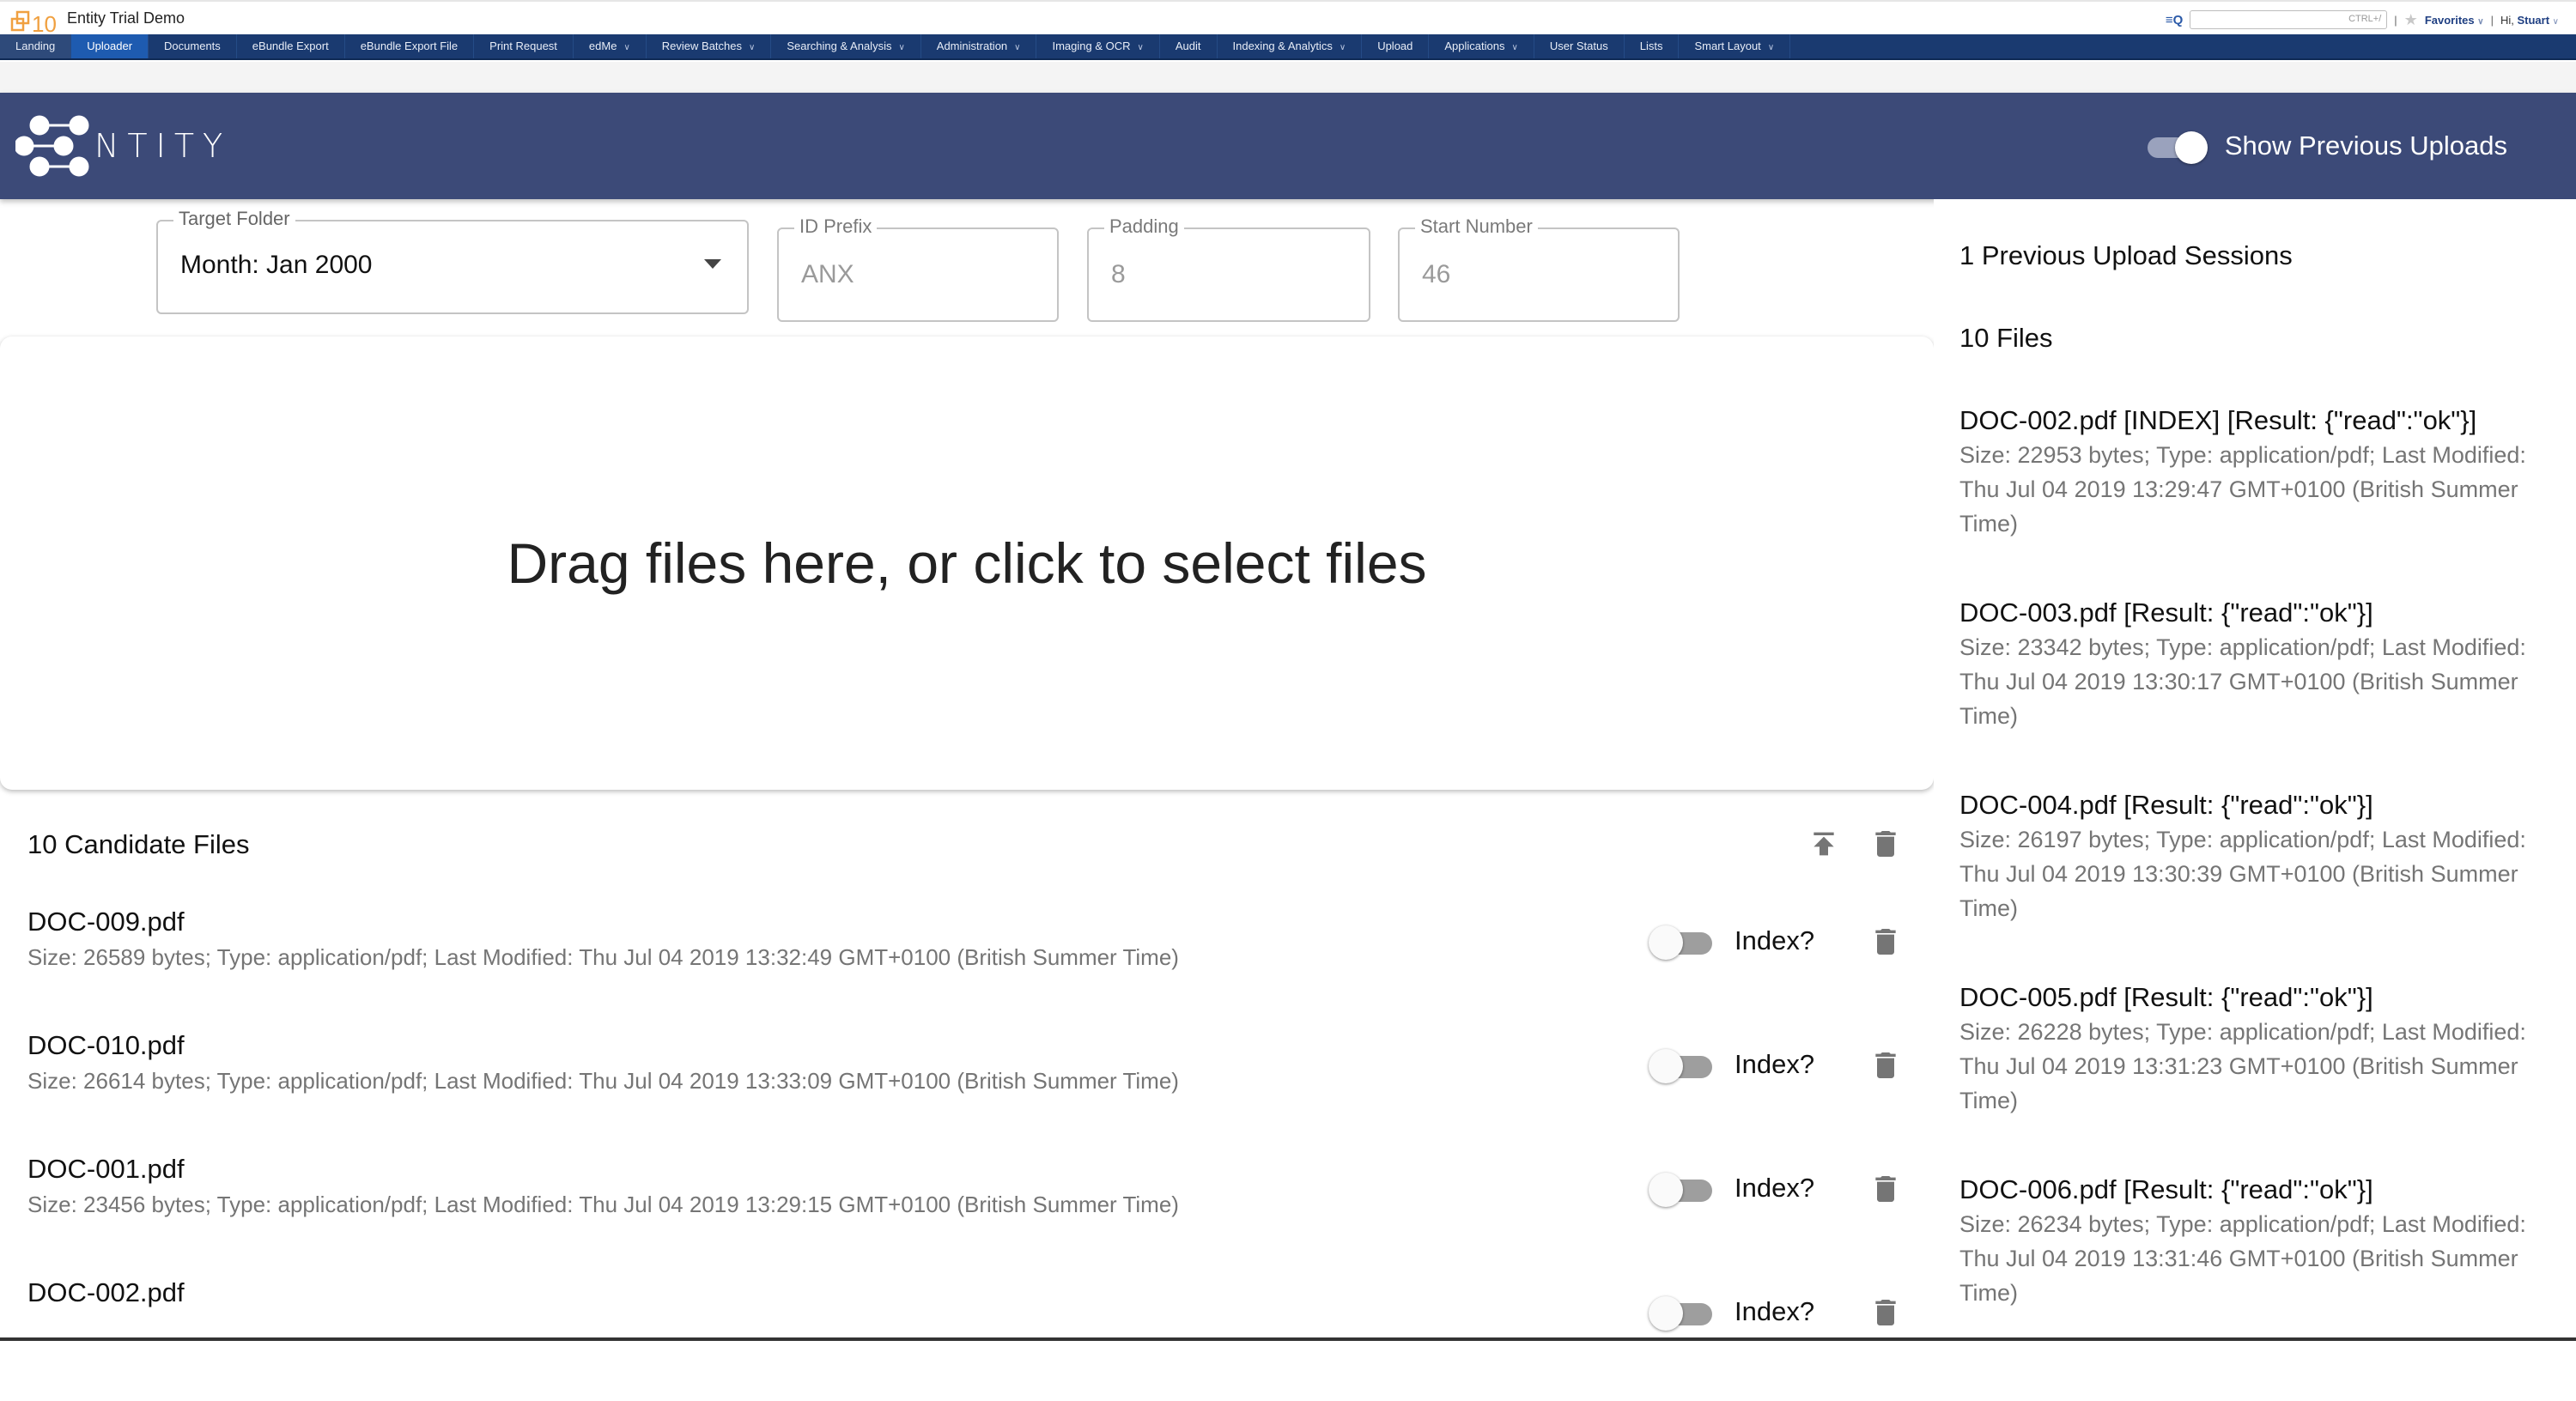  What do you see at coordinates (106, 1045) in the screenshot?
I see `candidate-file-name: DOC-010.pdf` at bounding box center [106, 1045].